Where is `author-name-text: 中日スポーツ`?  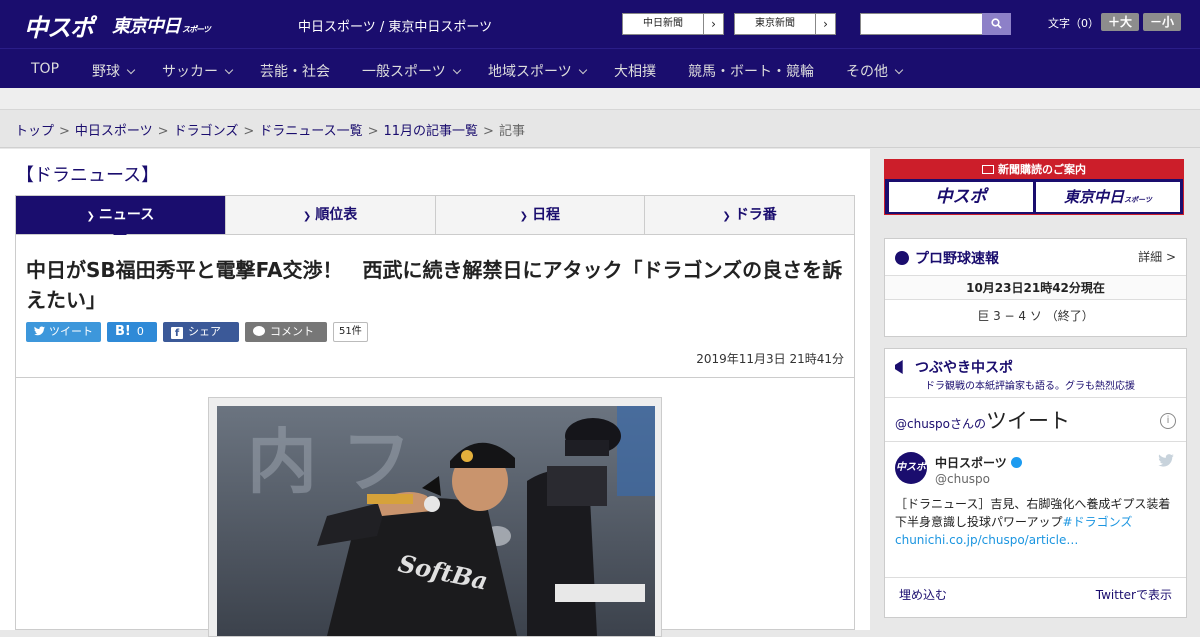
author-name-text: 中日スポーツ is located at coordinates (971, 463).